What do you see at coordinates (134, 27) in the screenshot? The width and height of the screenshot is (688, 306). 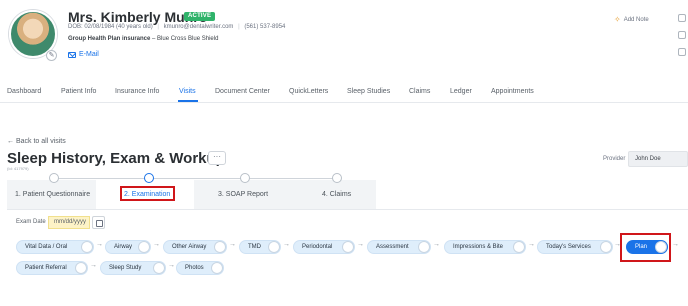 I see `age-text: (40 years old)` at bounding box center [134, 27].